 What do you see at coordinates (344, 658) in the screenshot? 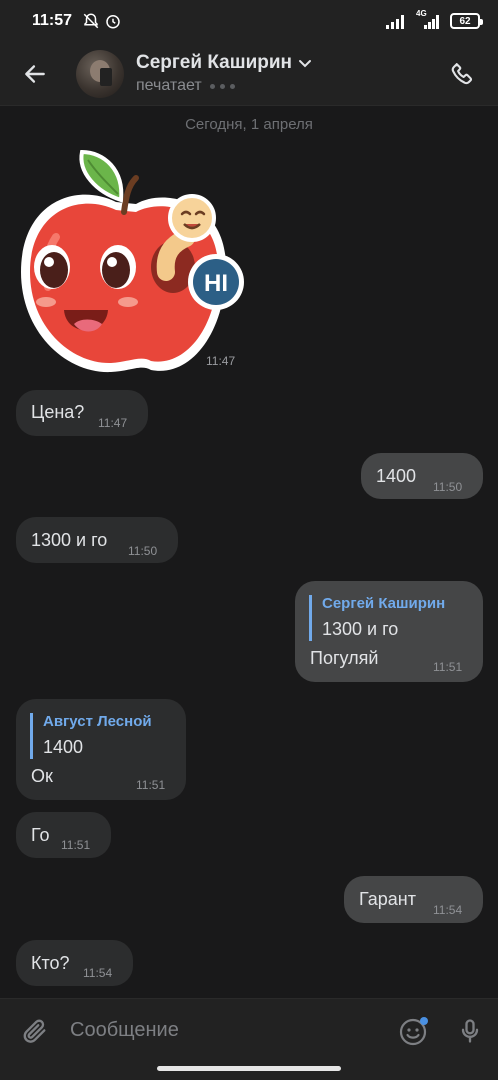
I see `message-text: Погуляй` at bounding box center [344, 658].